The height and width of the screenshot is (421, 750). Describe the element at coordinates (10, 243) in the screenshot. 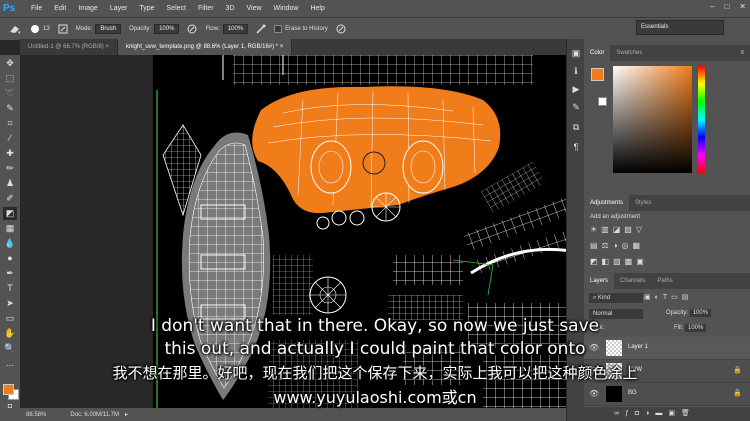

I see `blur-tool-icon: 💧` at that location.